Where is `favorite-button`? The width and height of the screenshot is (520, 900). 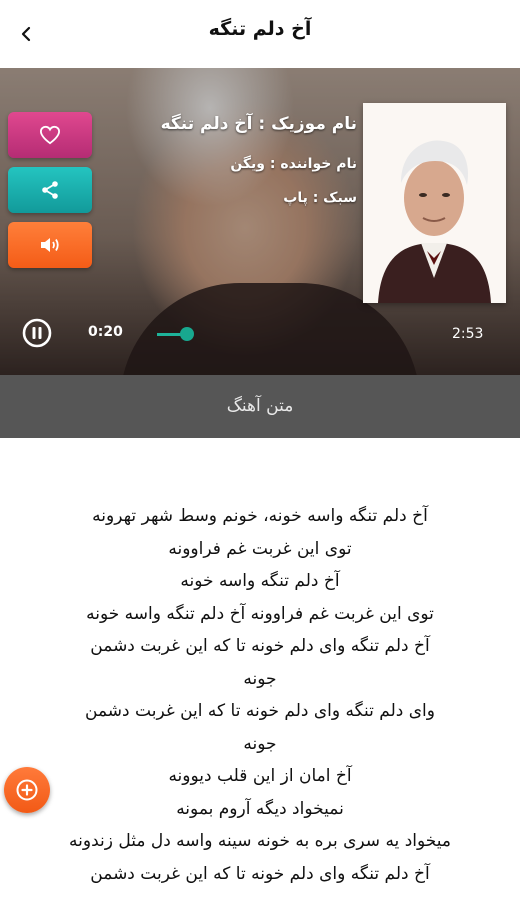 favorite-button is located at coordinates (50, 135).